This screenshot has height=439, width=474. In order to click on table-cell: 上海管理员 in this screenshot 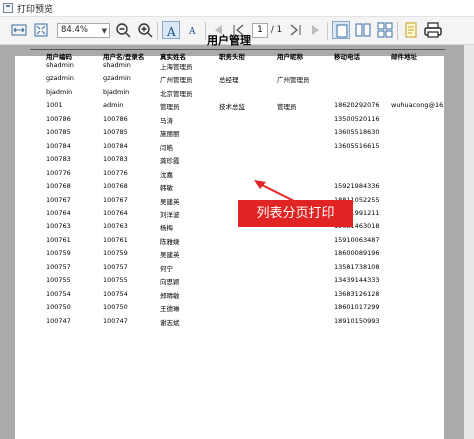, I will do `click(176, 67)`.